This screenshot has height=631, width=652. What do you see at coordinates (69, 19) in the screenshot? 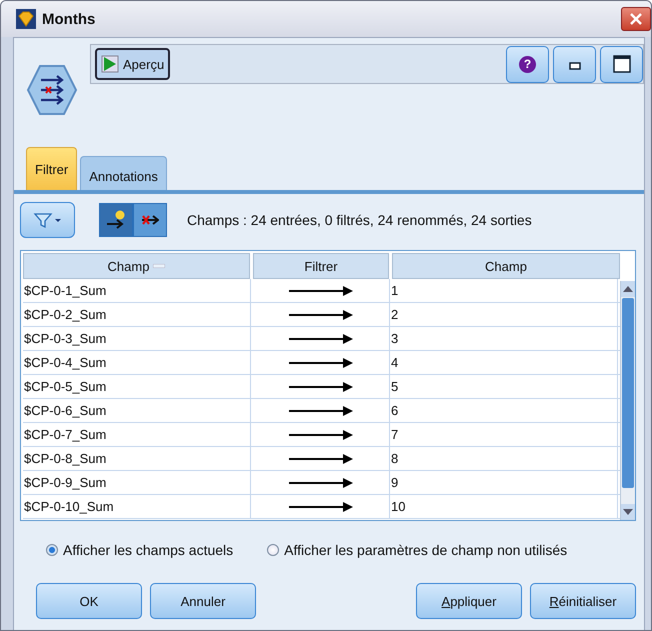
I see `window-title: Months` at bounding box center [69, 19].